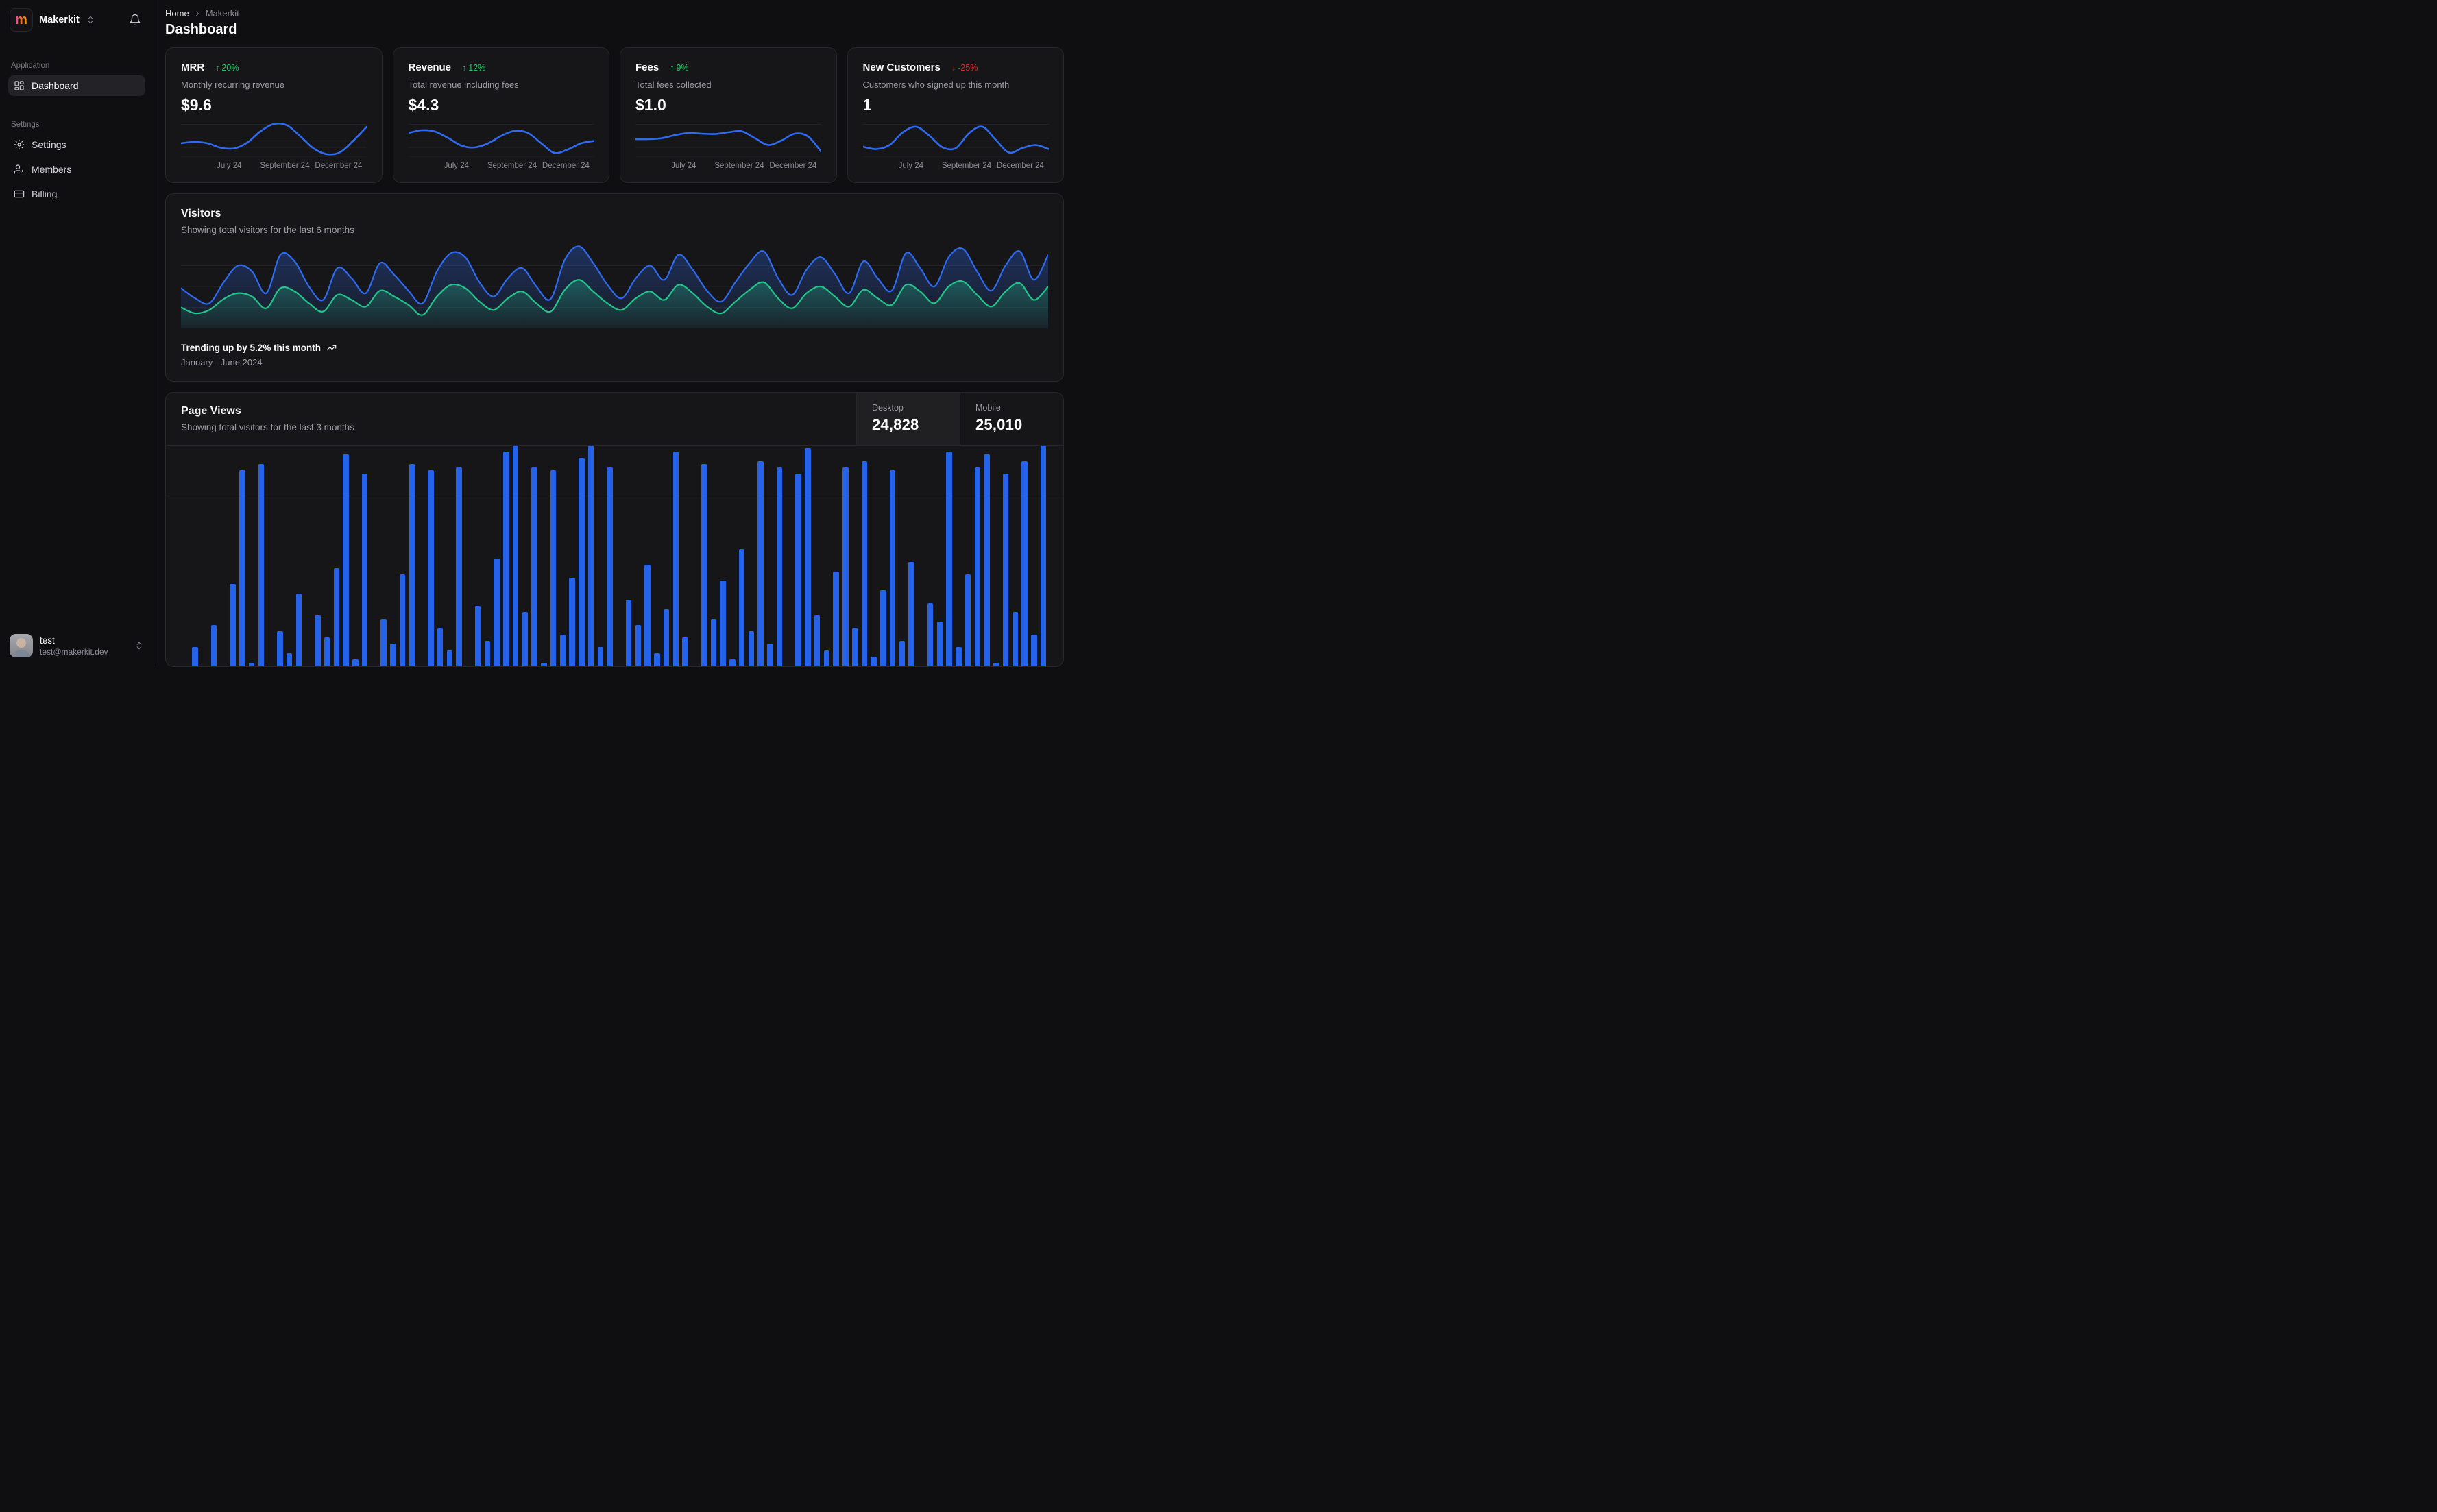 This screenshot has height=1512, width=2437. Describe the element at coordinates (673, 85) in the screenshot. I see `stat-subtitle: Total fees collected` at that location.